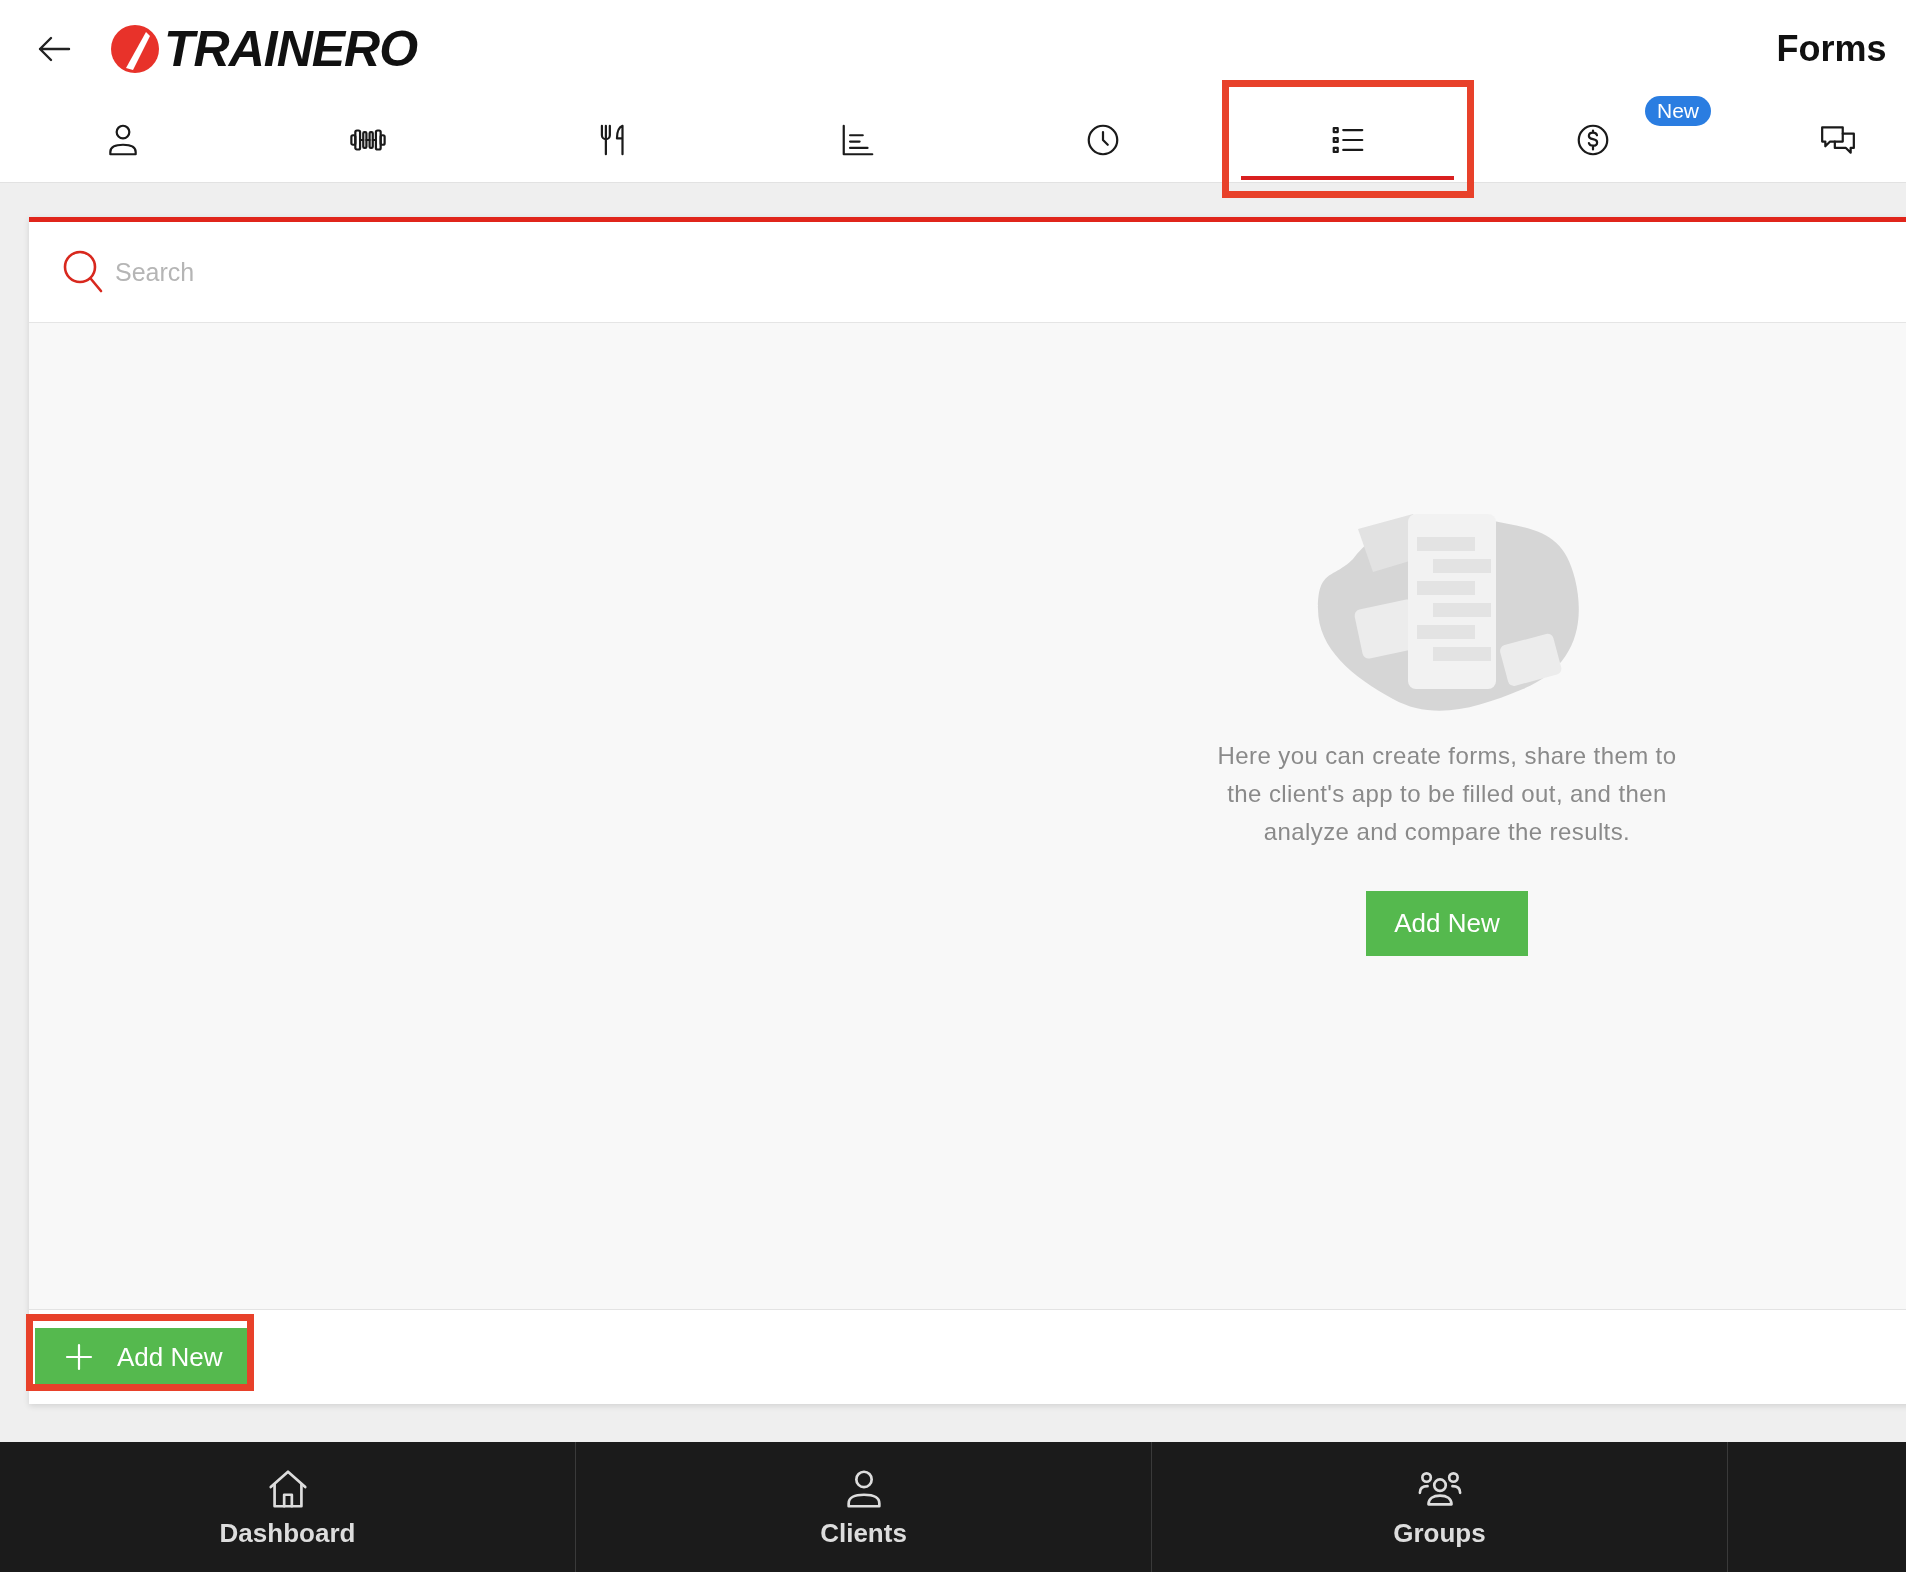  I want to click on back-arrow-icon, so click(54, 48).